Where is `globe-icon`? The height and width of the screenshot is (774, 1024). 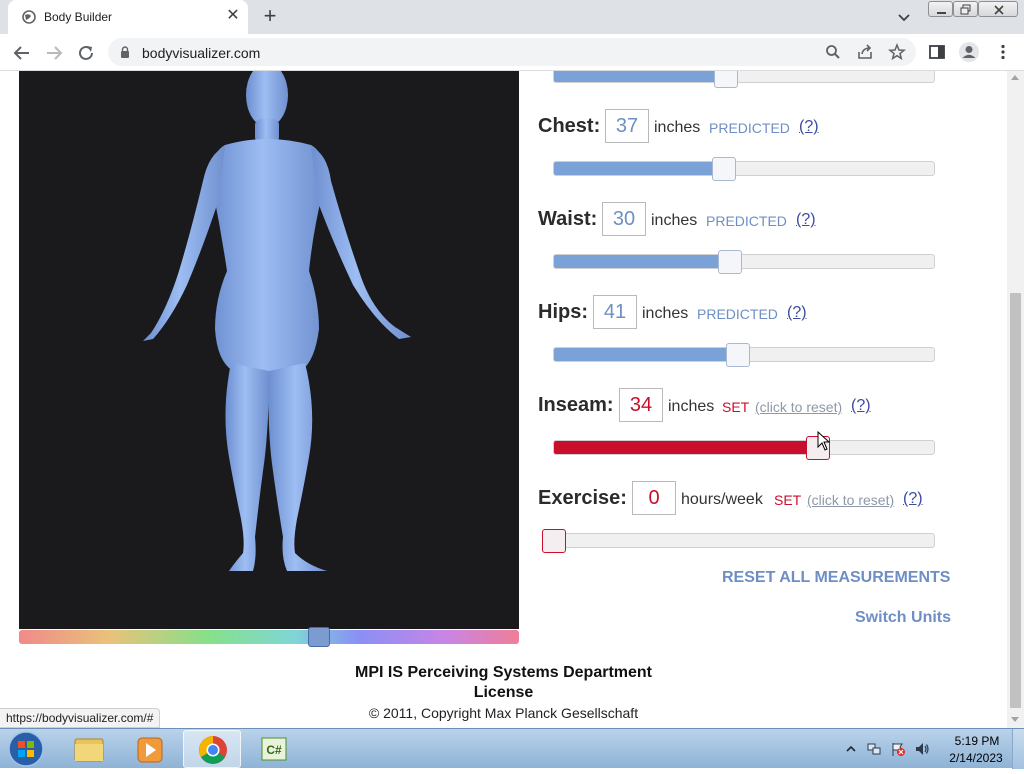
globe-icon is located at coordinates (29, 17).